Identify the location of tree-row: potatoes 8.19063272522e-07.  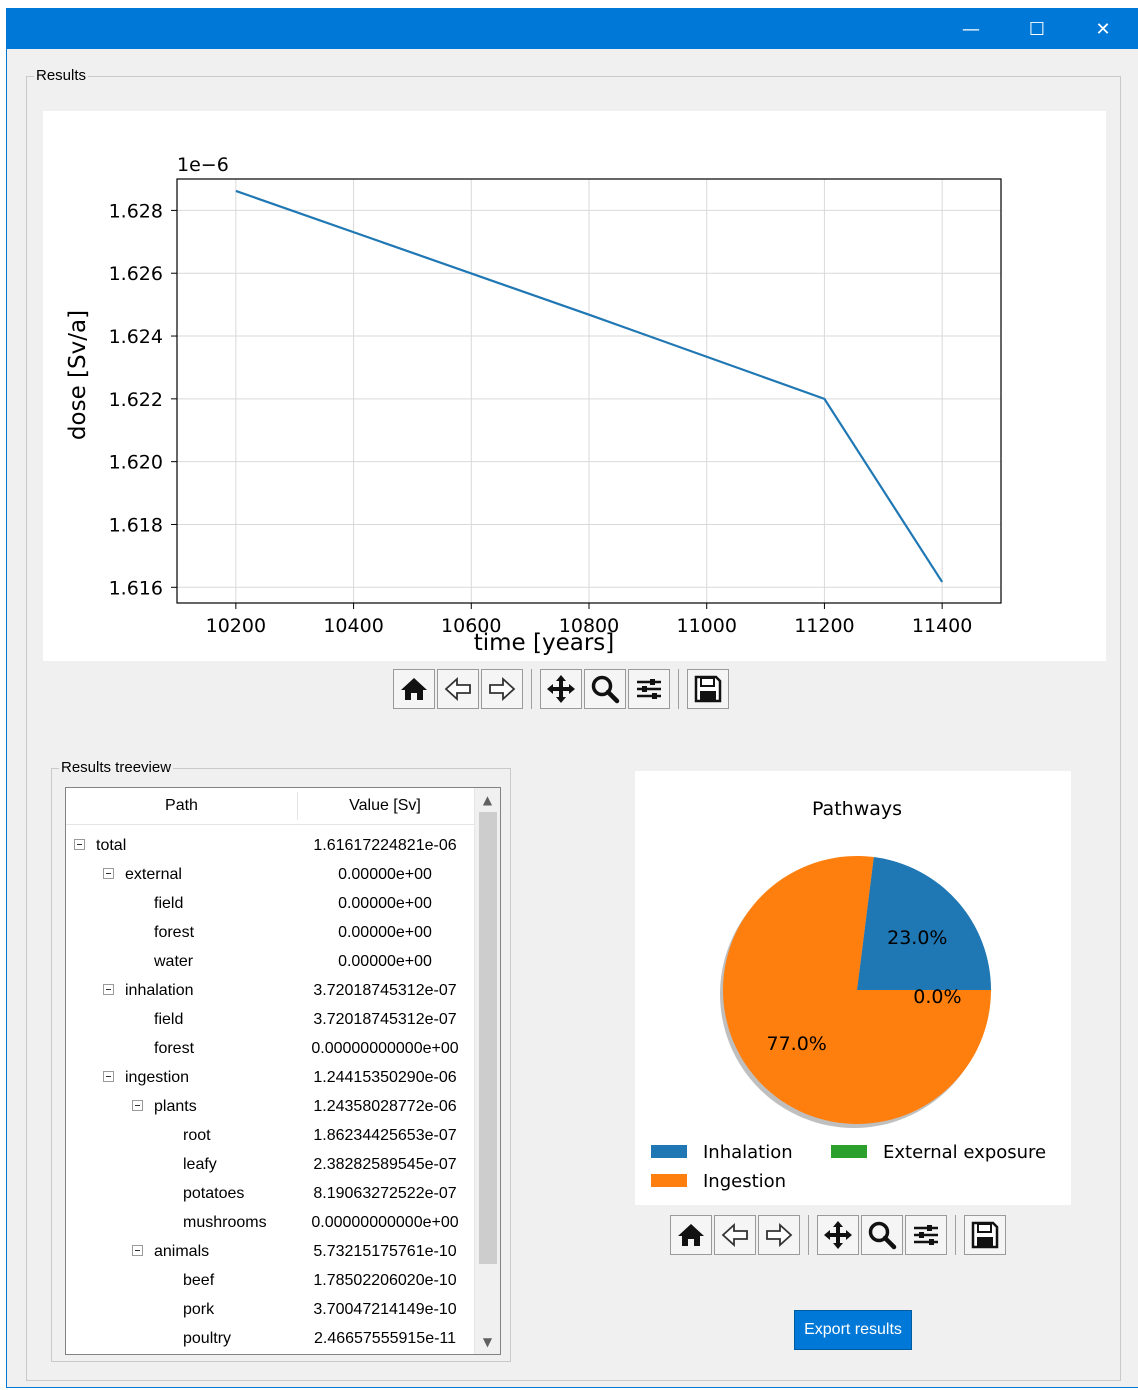
(276, 1193).